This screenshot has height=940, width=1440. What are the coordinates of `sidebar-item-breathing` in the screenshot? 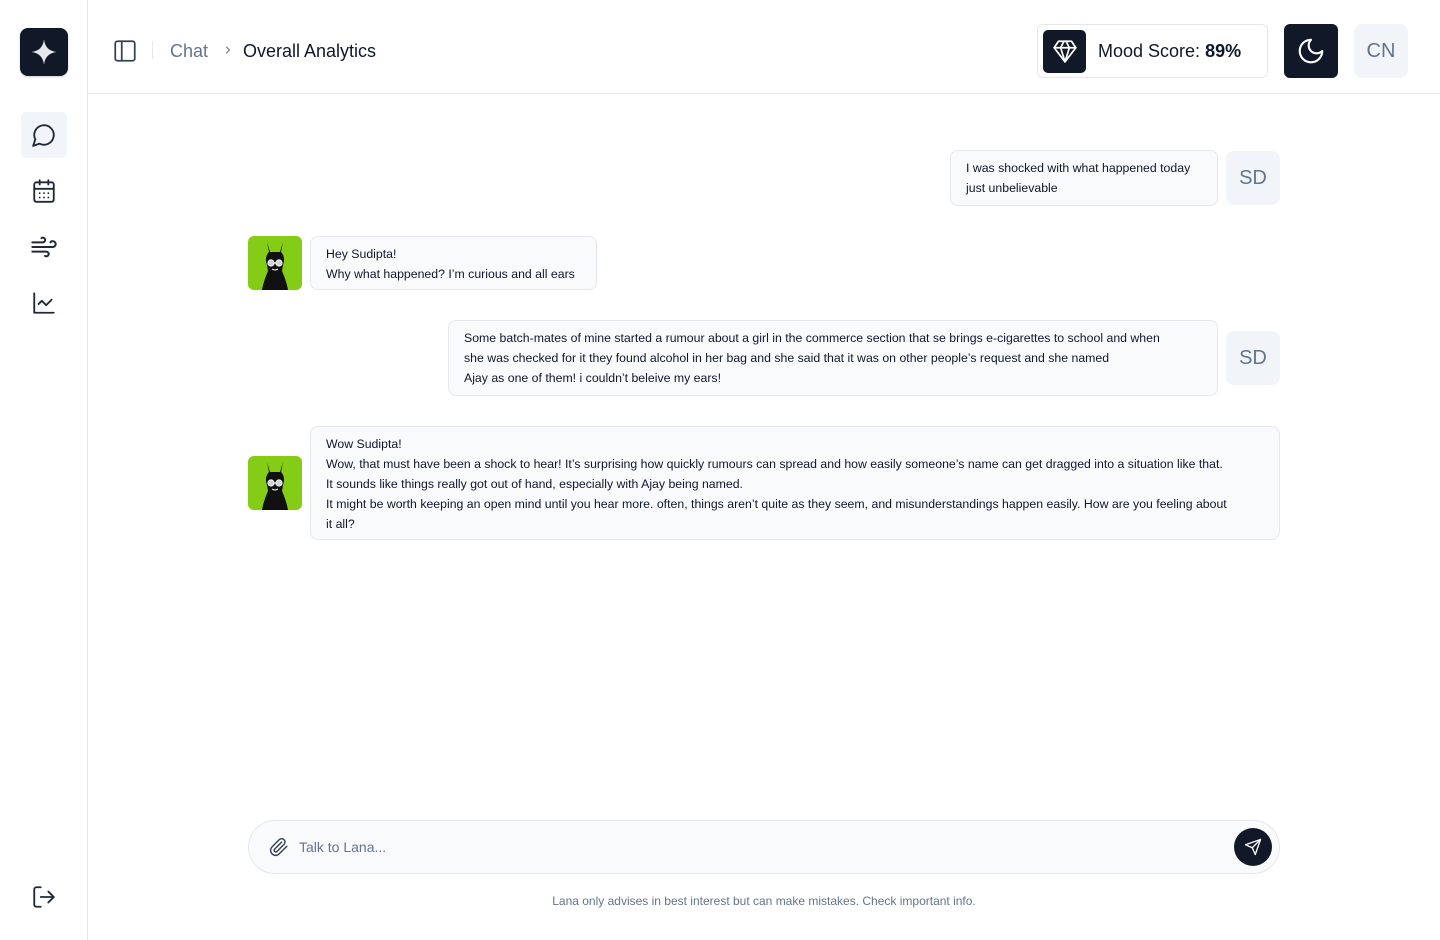 It's located at (44, 247).